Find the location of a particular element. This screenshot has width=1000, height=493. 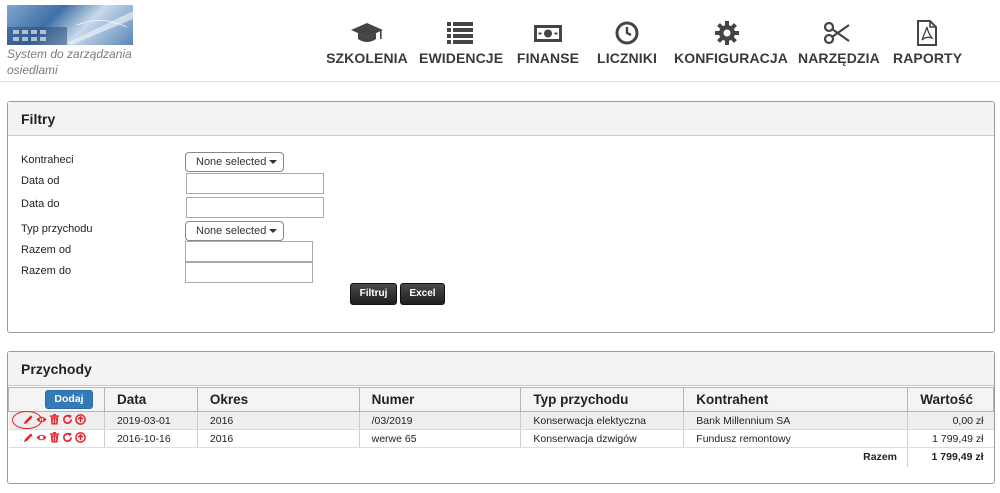

pdf-file-icon is located at coordinates (927, 33).